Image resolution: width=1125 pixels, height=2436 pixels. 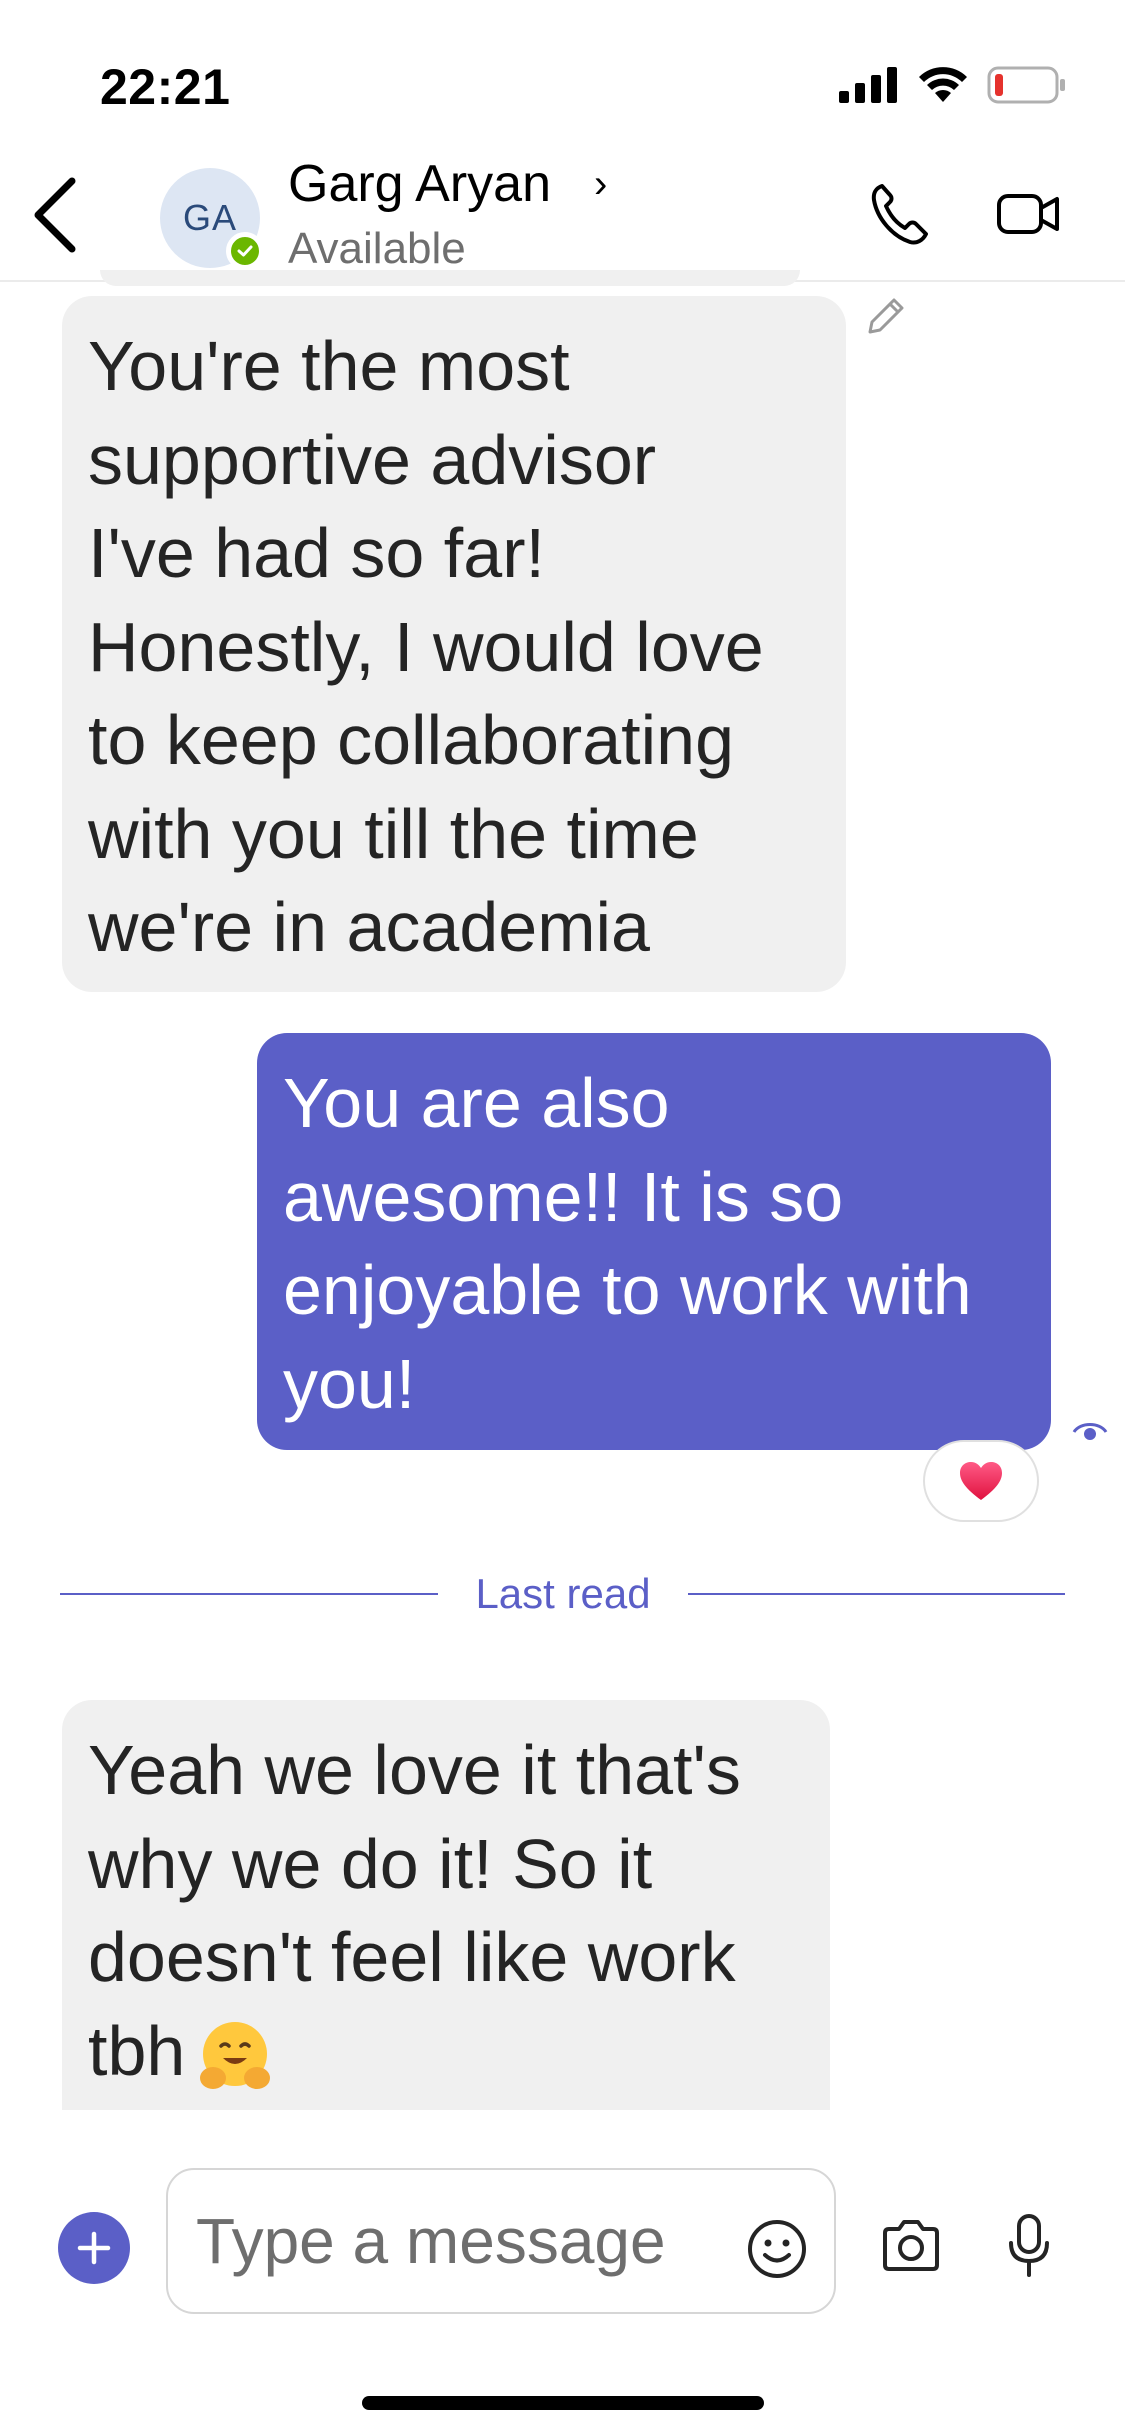 I want to click on camera-icon, so click(x=911, y=2245).